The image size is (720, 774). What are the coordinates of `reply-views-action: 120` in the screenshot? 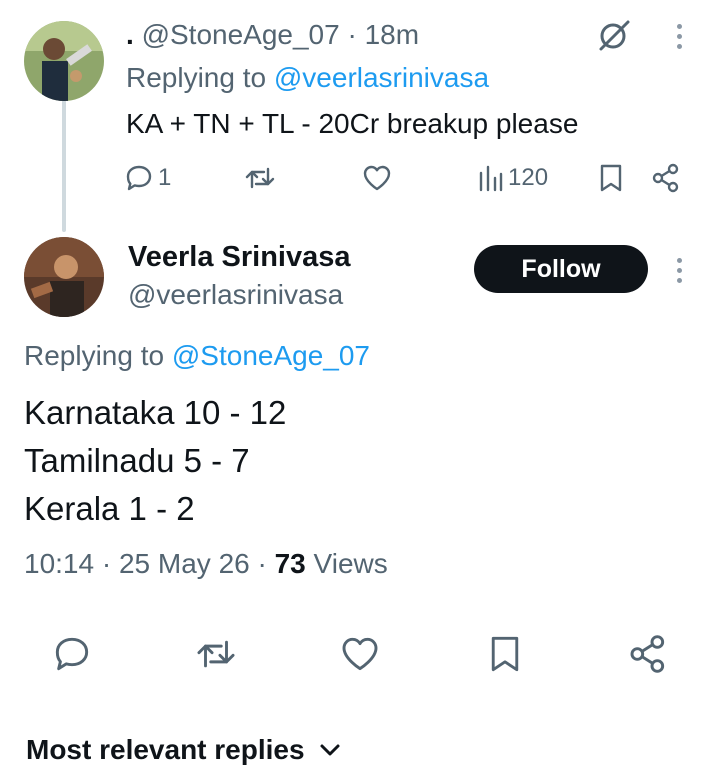 It's located at (513, 178).